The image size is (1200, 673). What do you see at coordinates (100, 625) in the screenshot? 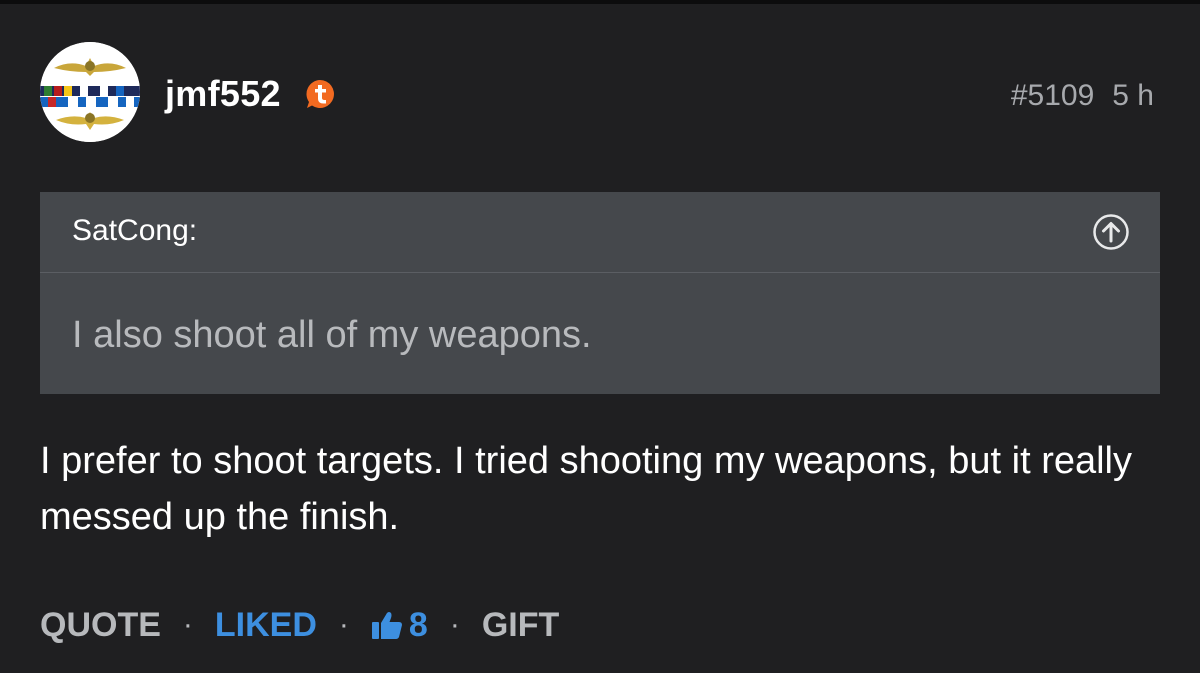
I see `quote-button: QUOTE` at bounding box center [100, 625].